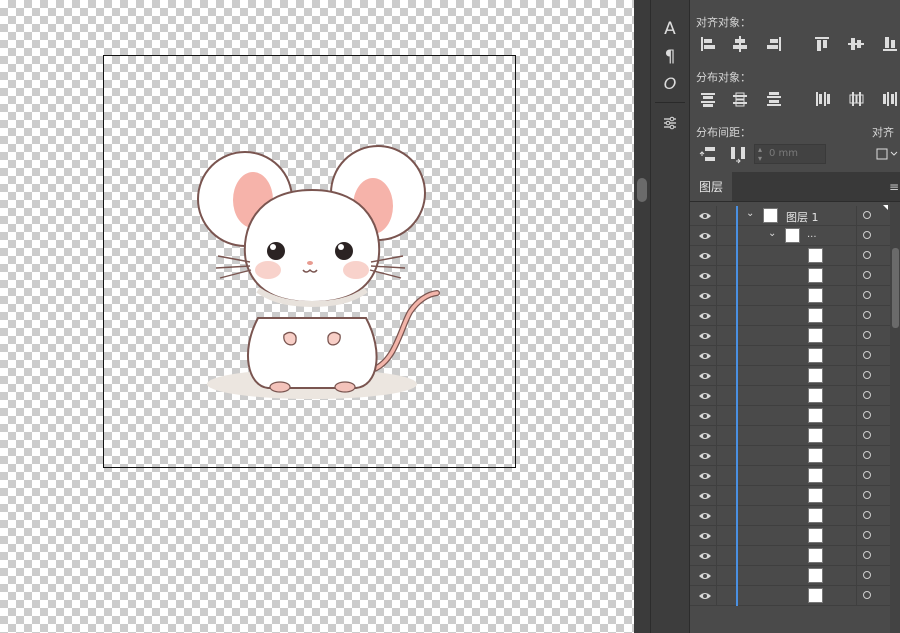 This screenshot has width=900, height=633. I want to click on align-horizontal-center-icon, so click(740, 44).